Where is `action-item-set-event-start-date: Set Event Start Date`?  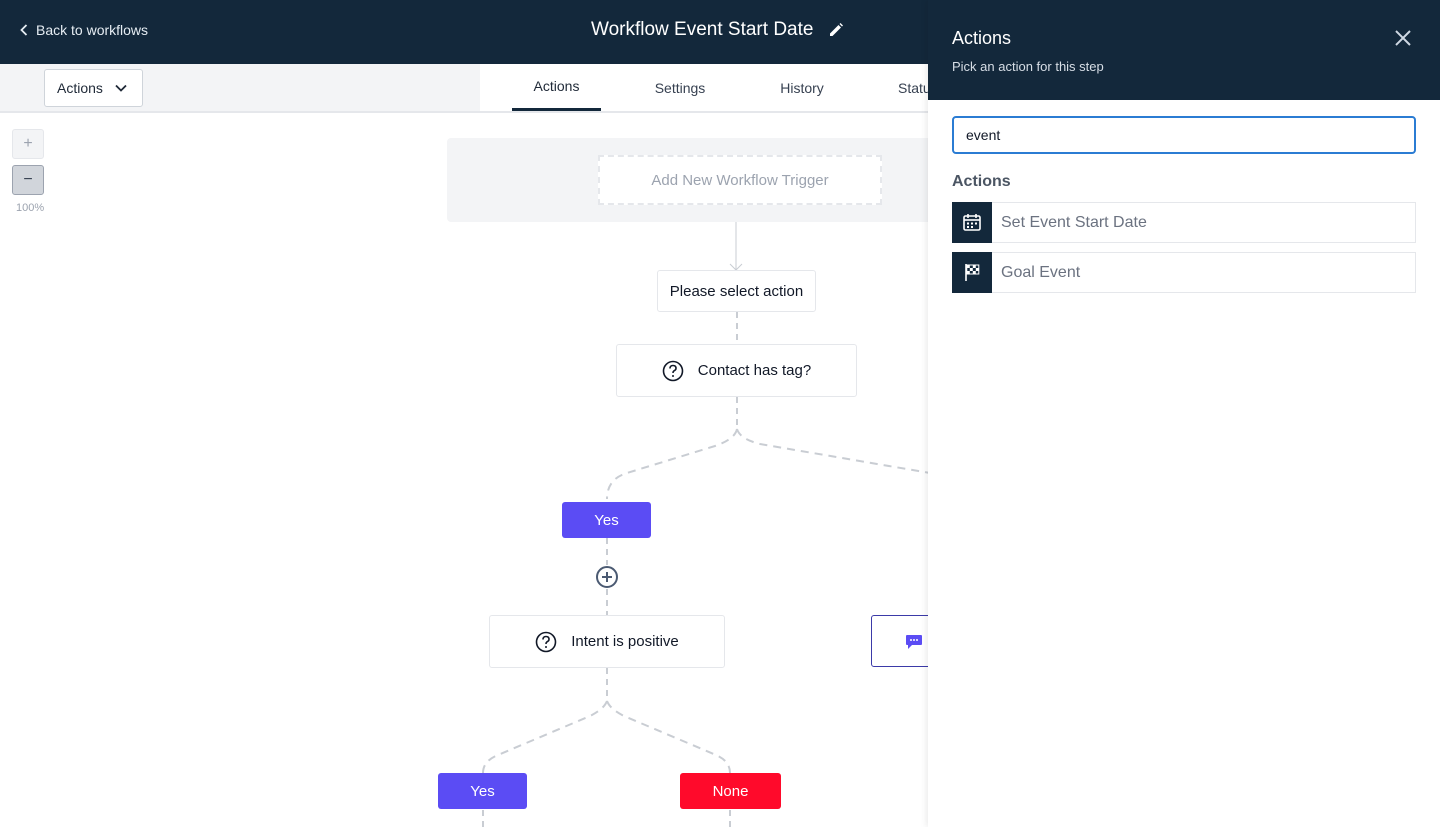 action-item-set-event-start-date: Set Event Start Date is located at coordinates (1184, 222).